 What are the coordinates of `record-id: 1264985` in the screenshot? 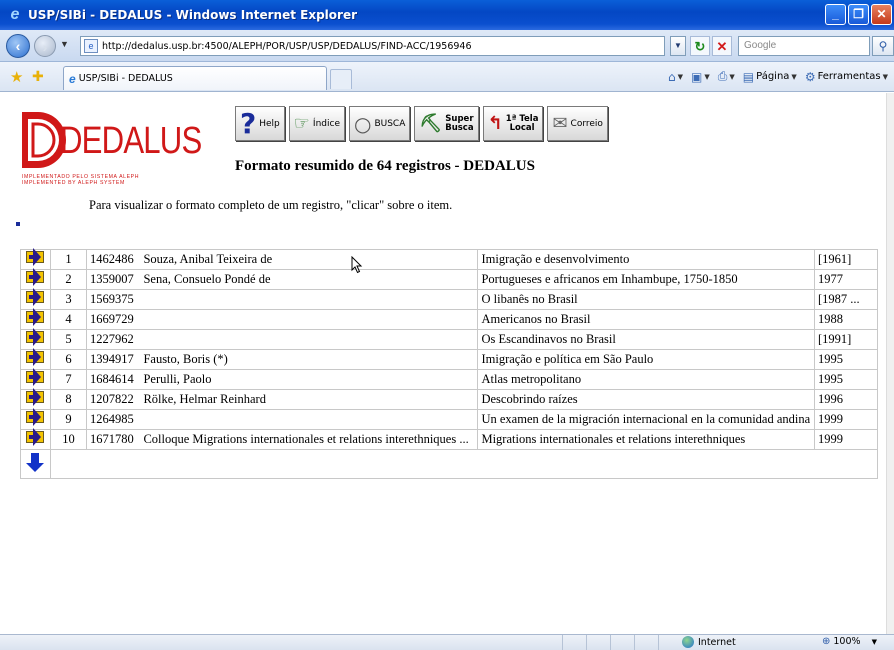 It's located at (113, 419).